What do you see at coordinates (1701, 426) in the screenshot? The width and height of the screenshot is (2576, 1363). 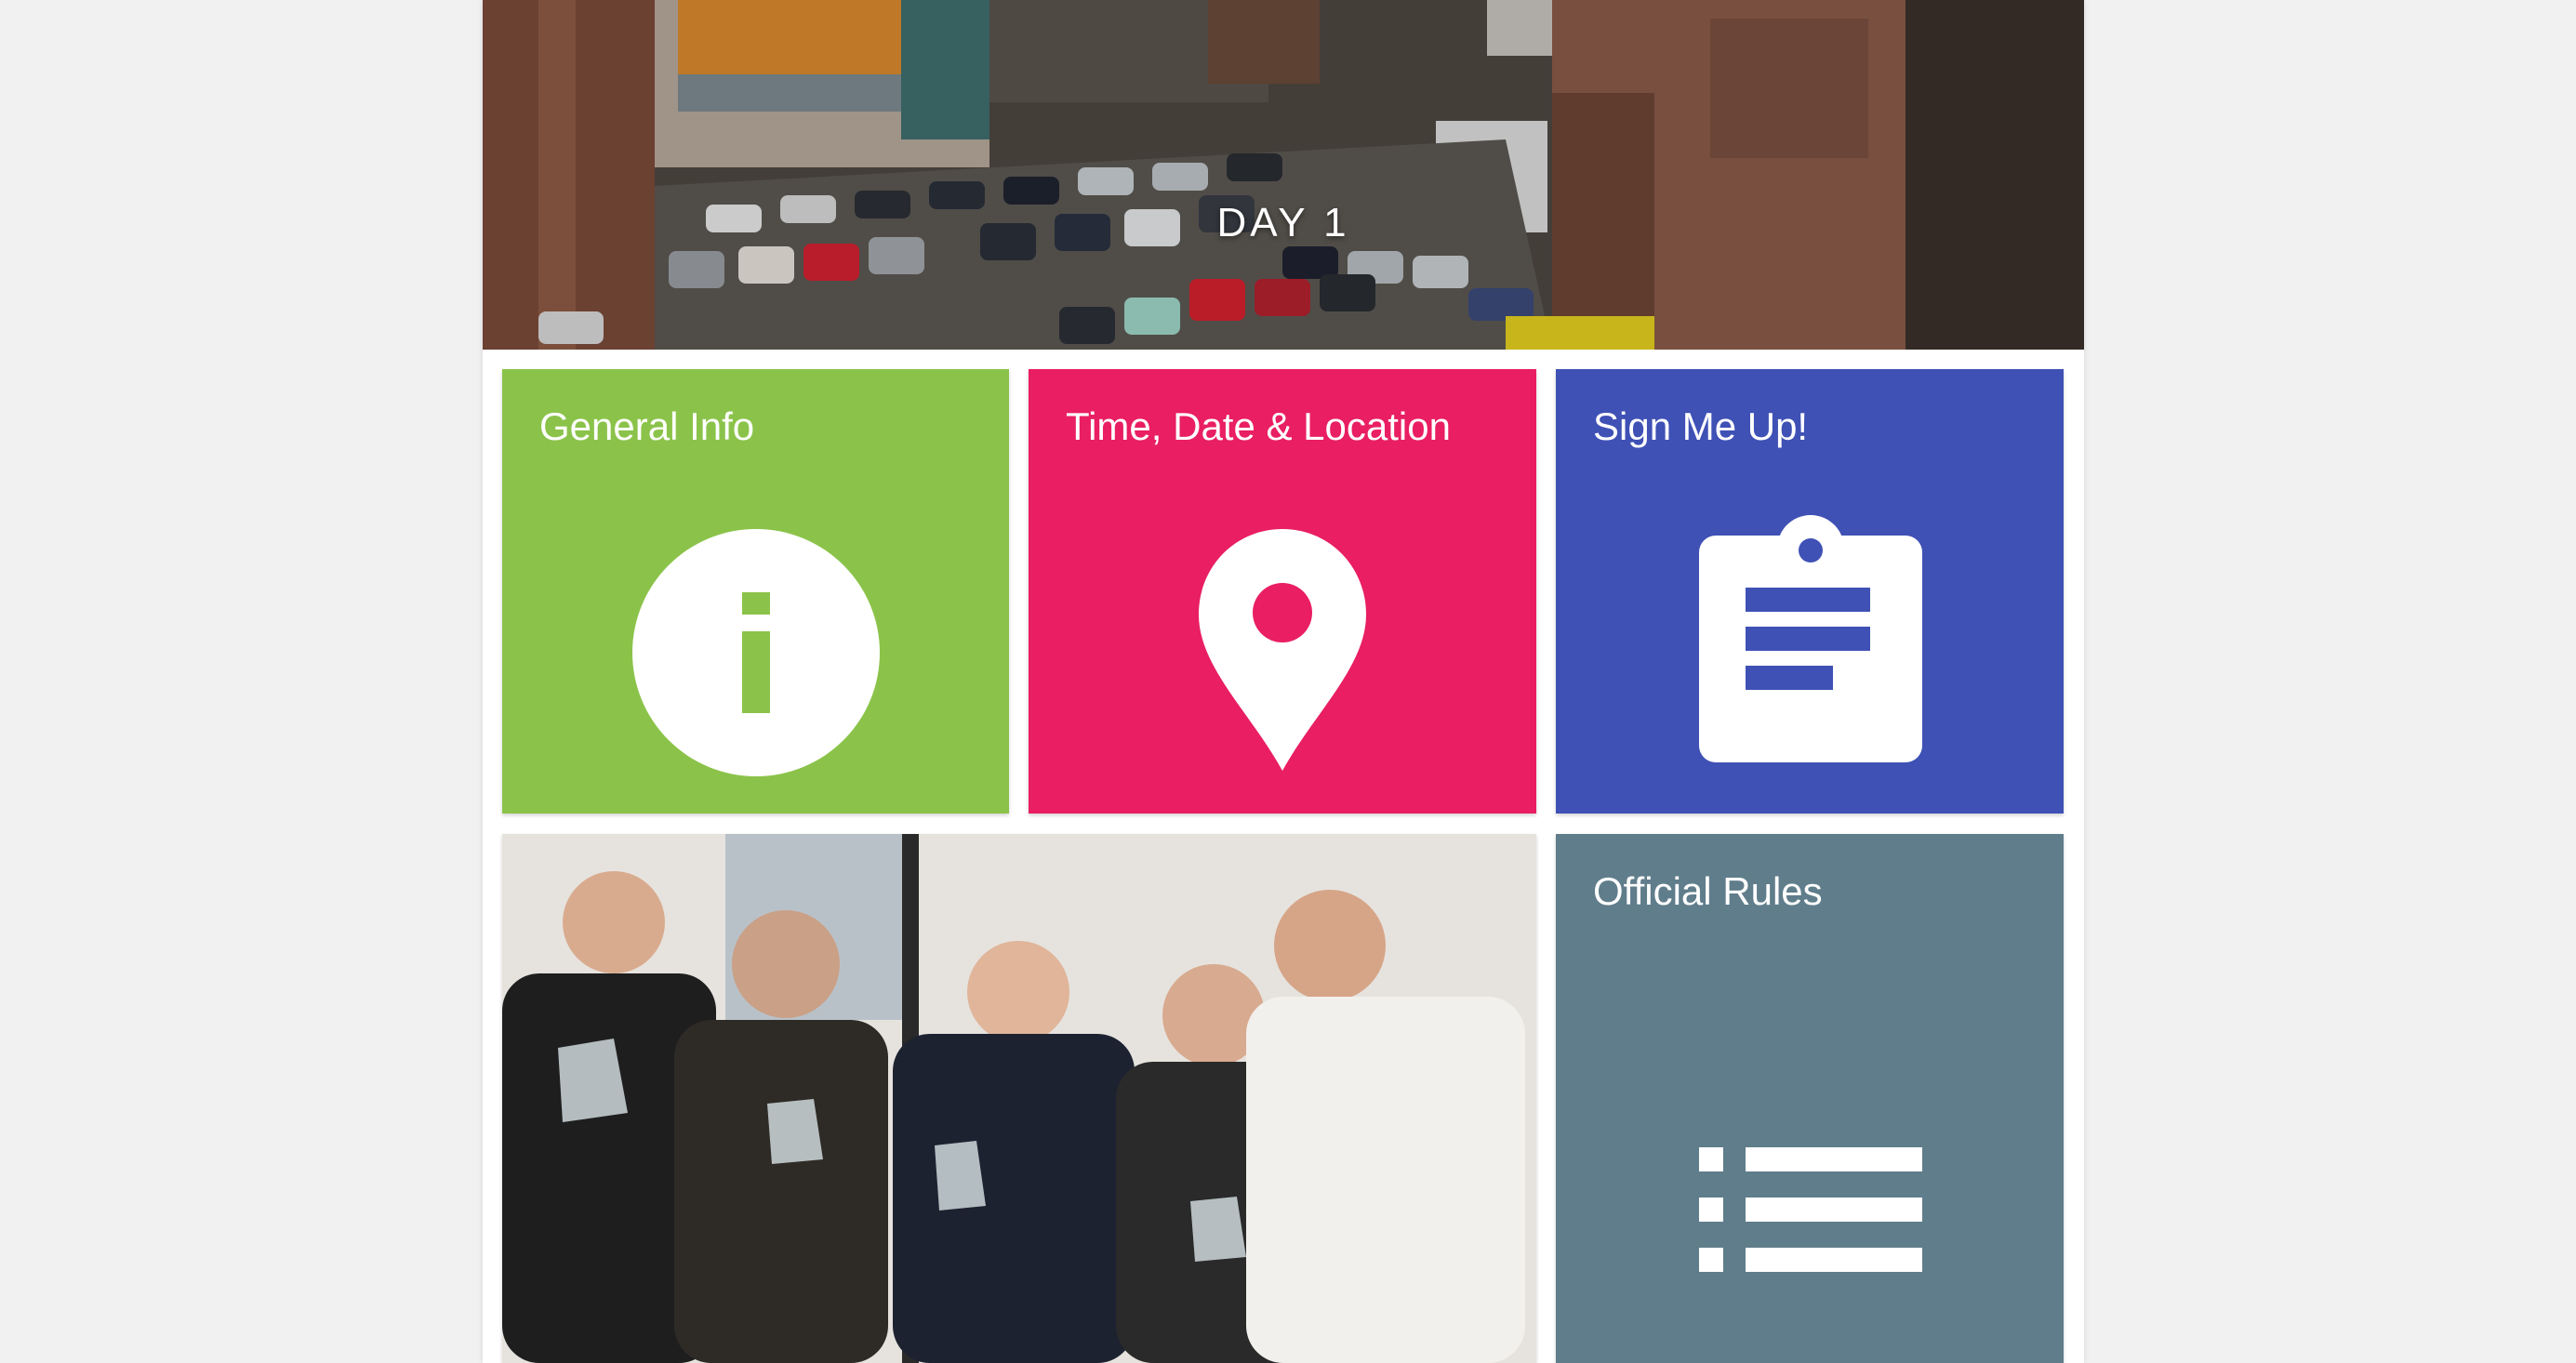 I see `sign-me-up-label: Sign Me Up!` at bounding box center [1701, 426].